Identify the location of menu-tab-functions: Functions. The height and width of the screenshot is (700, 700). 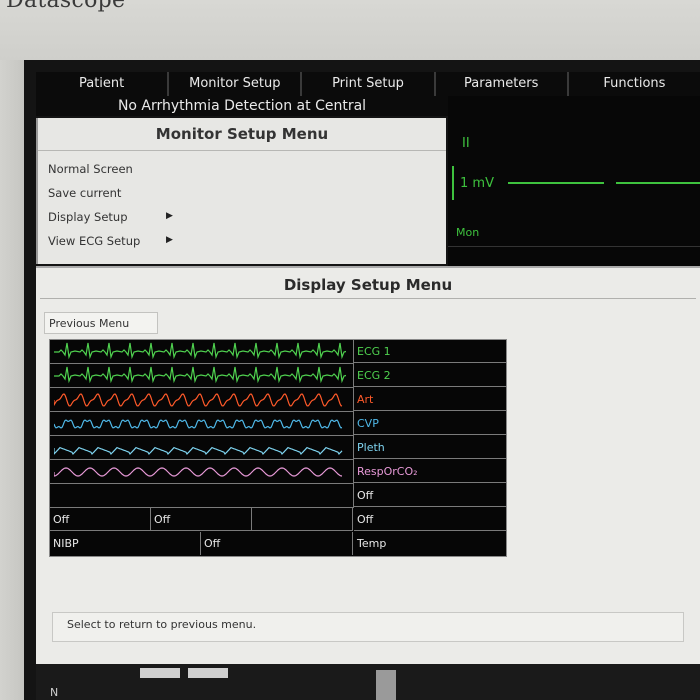
(634, 84).